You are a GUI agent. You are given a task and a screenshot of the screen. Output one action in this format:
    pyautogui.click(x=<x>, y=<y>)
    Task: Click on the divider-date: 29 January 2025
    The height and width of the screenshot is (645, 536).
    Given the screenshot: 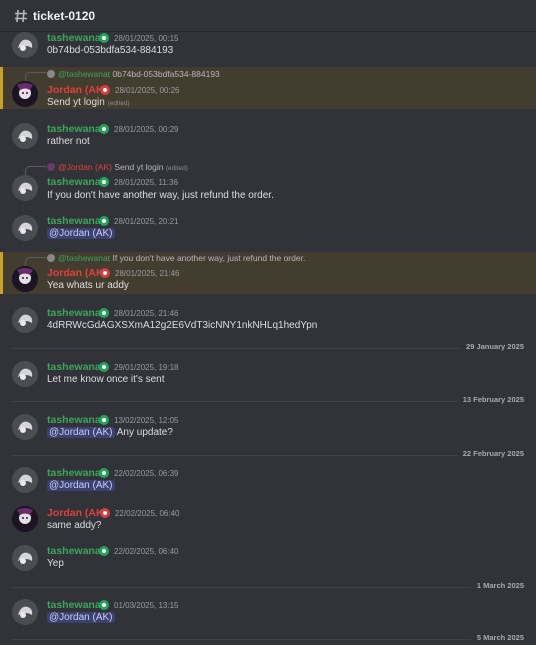 What is the action you would take?
    pyautogui.click(x=492, y=346)
    